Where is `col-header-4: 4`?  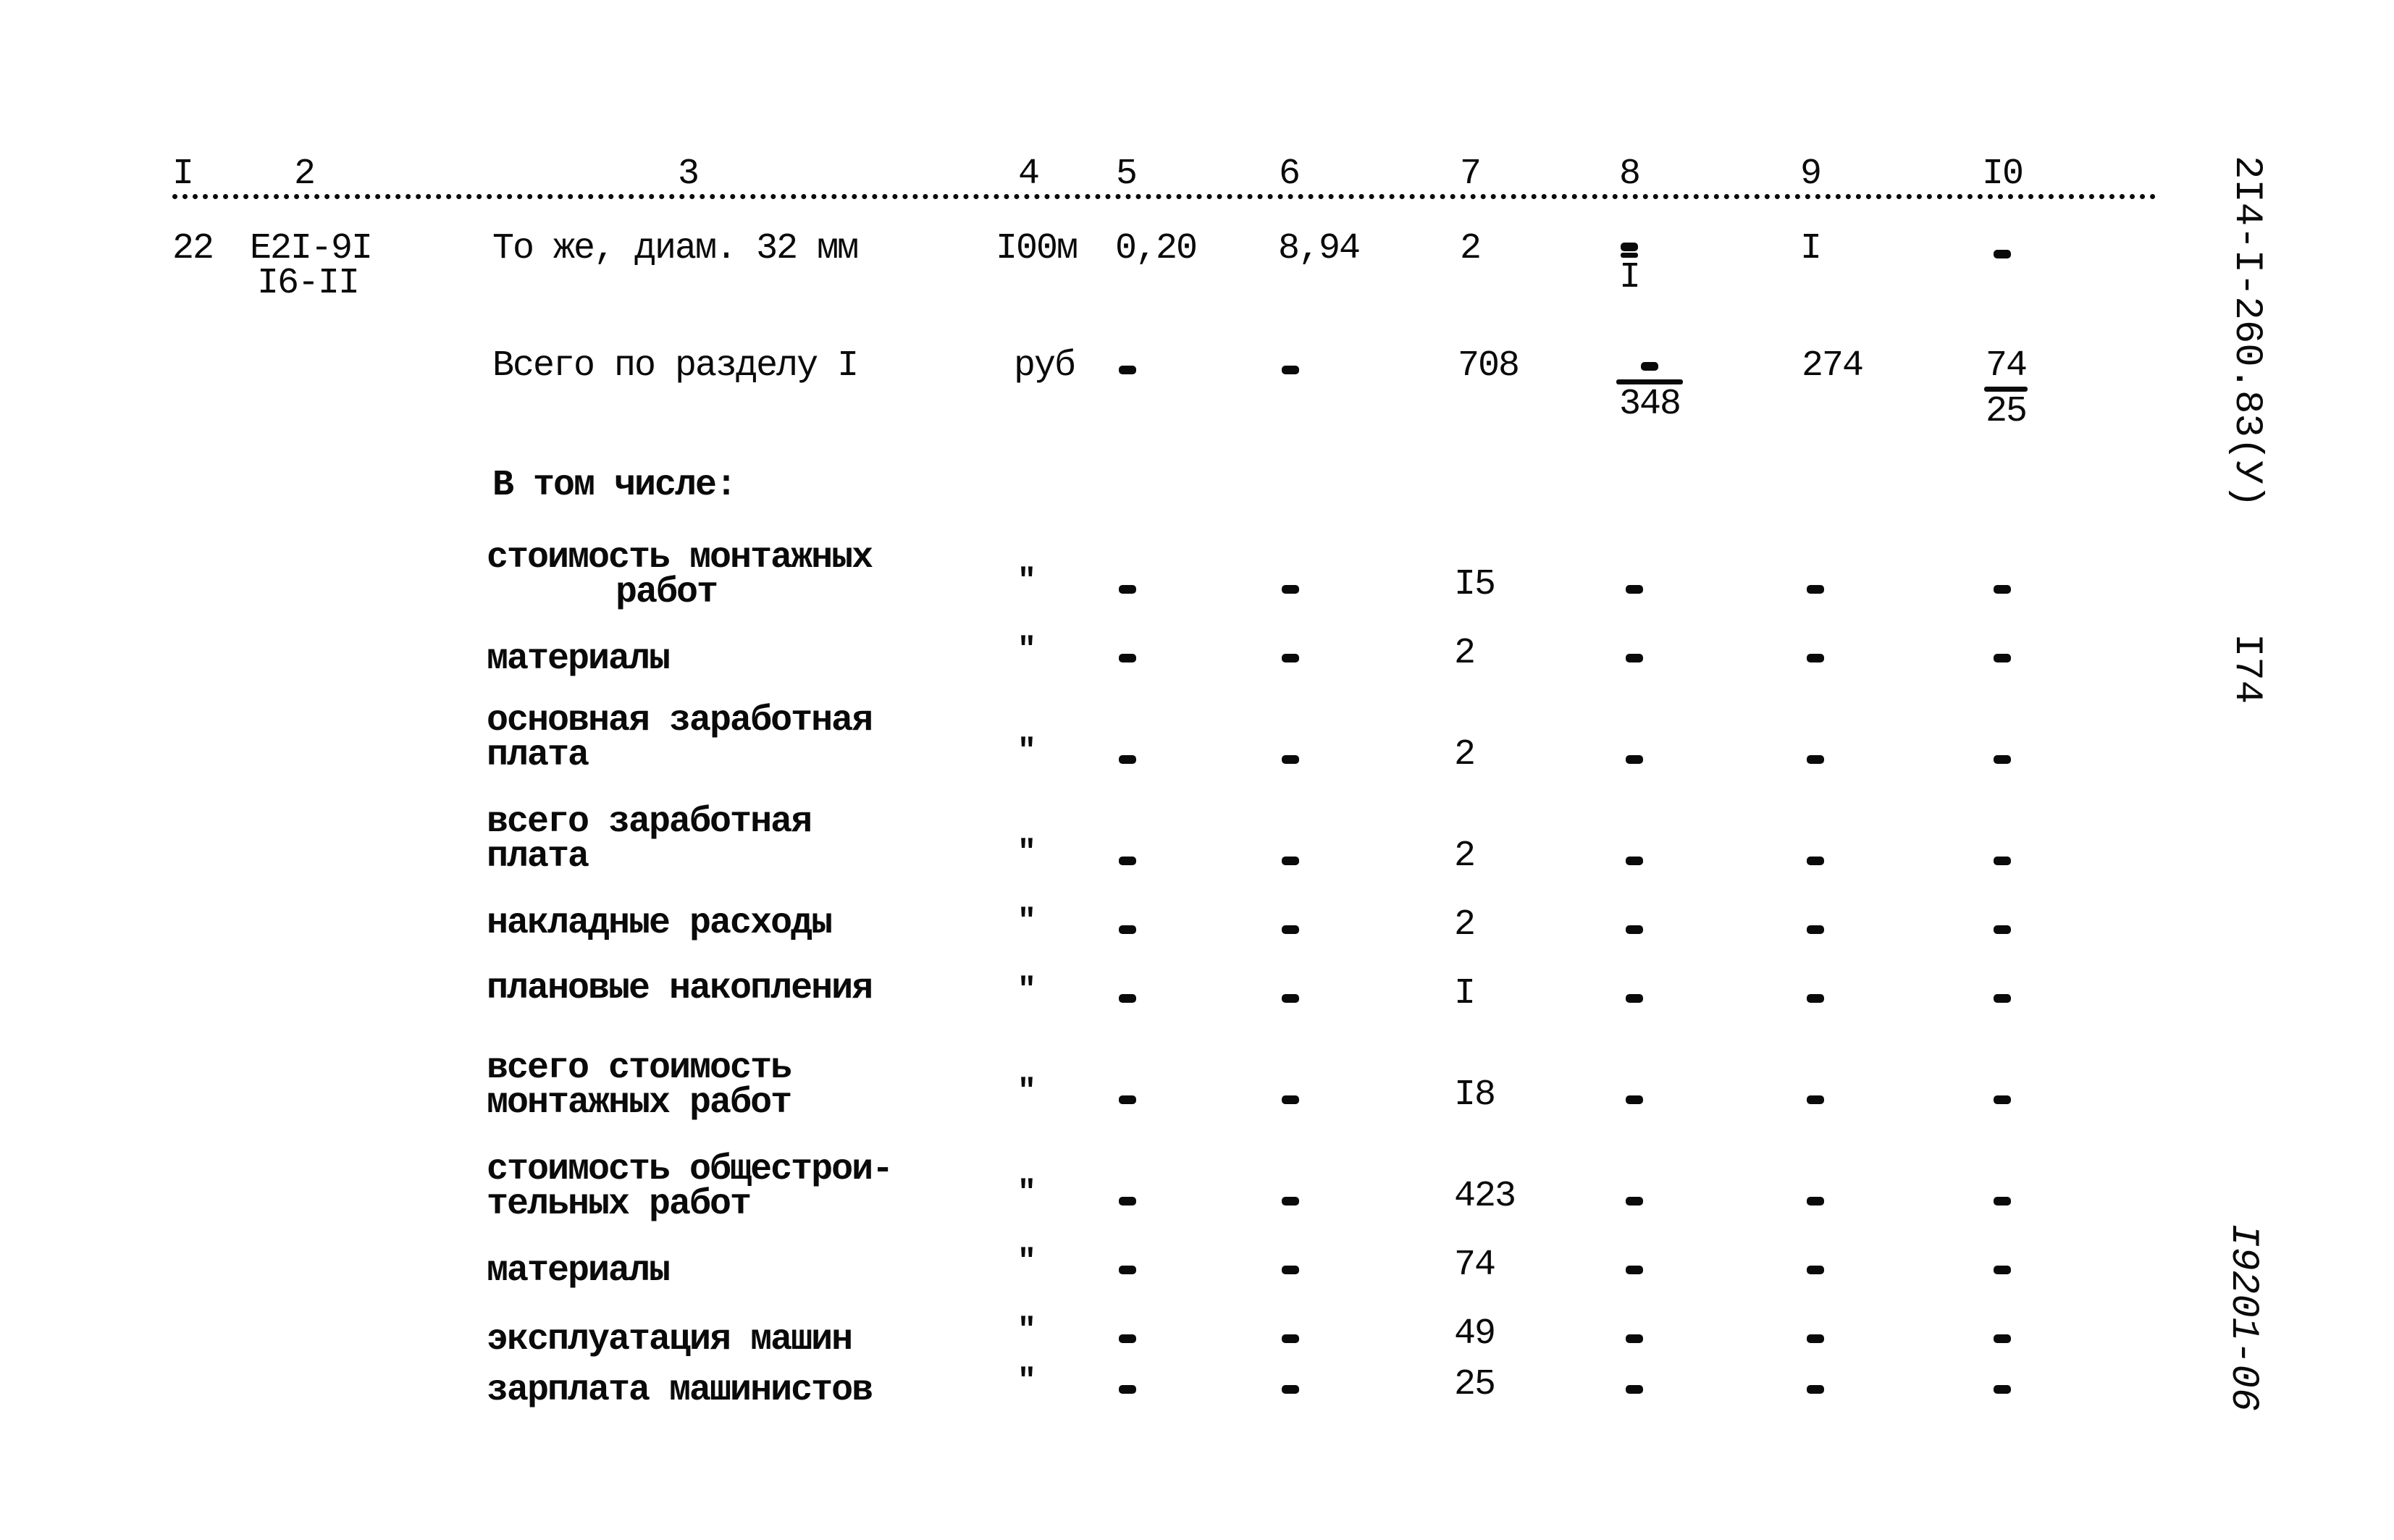
col-header-4: 4 is located at coordinates (1028, 174).